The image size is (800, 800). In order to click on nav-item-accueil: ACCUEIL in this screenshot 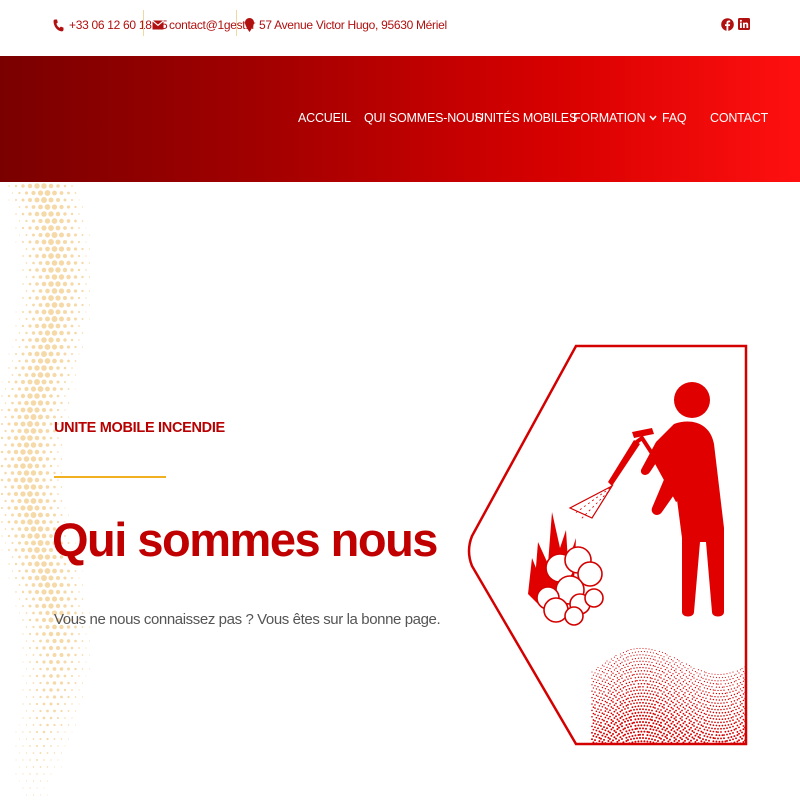, I will do `click(324, 118)`.